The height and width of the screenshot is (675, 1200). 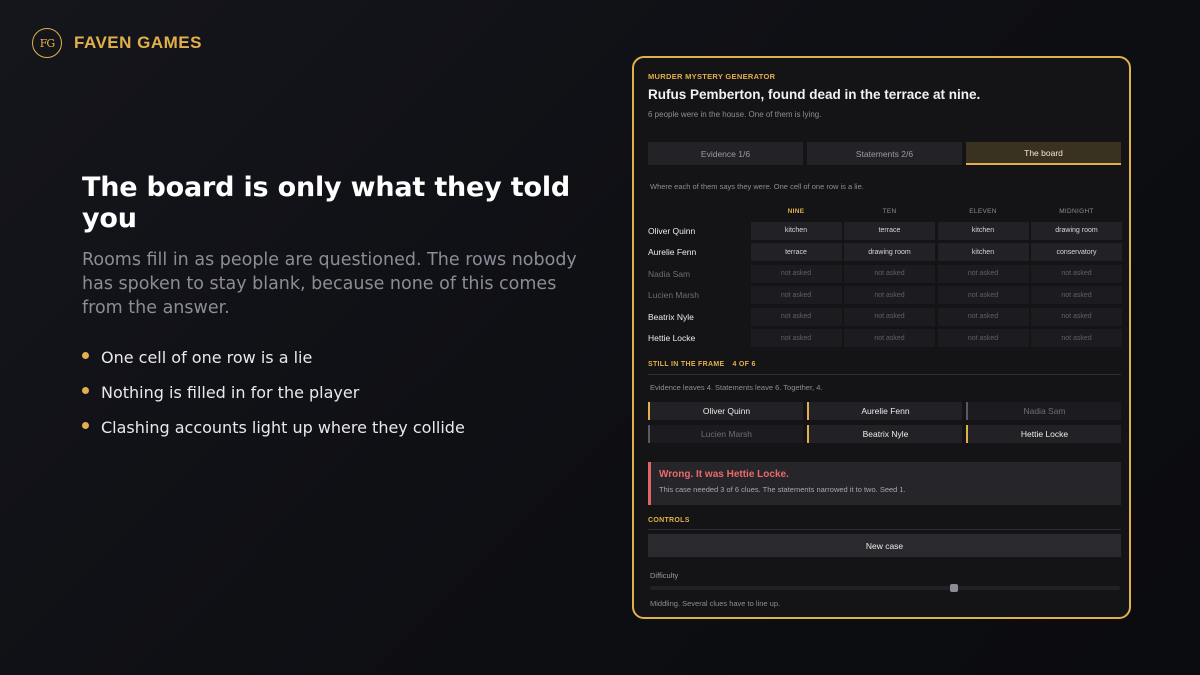 What do you see at coordinates (725, 411) in the screenshot?
I see `suspect-button: Oliver Quinn` at bounding box center [725, 411].